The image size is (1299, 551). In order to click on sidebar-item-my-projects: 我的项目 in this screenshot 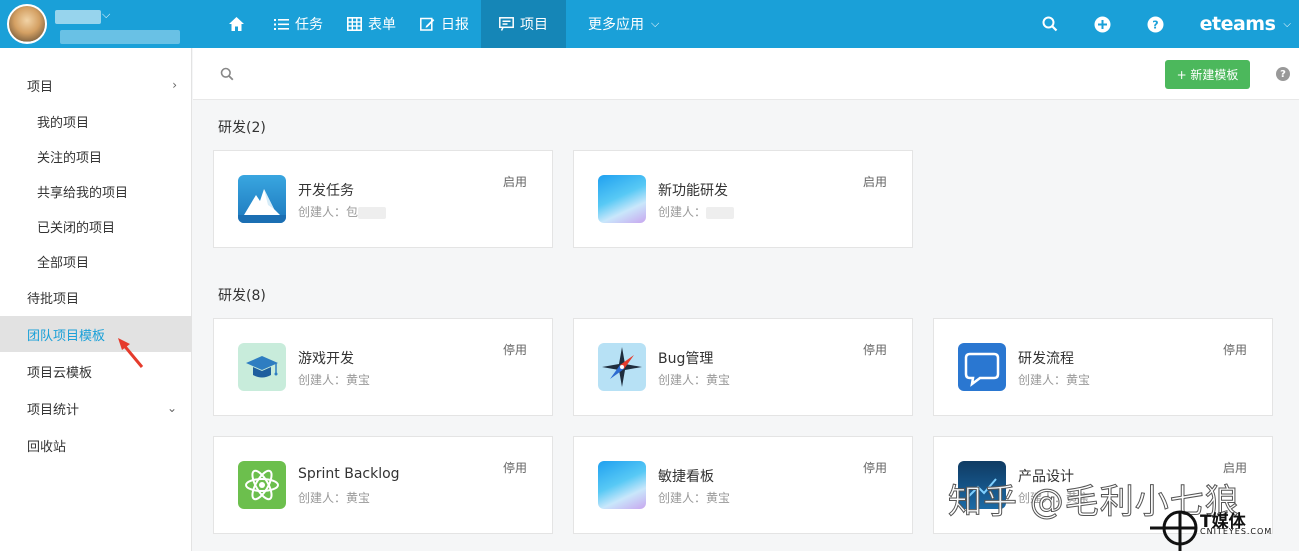, I will do `click(96, 121)`.